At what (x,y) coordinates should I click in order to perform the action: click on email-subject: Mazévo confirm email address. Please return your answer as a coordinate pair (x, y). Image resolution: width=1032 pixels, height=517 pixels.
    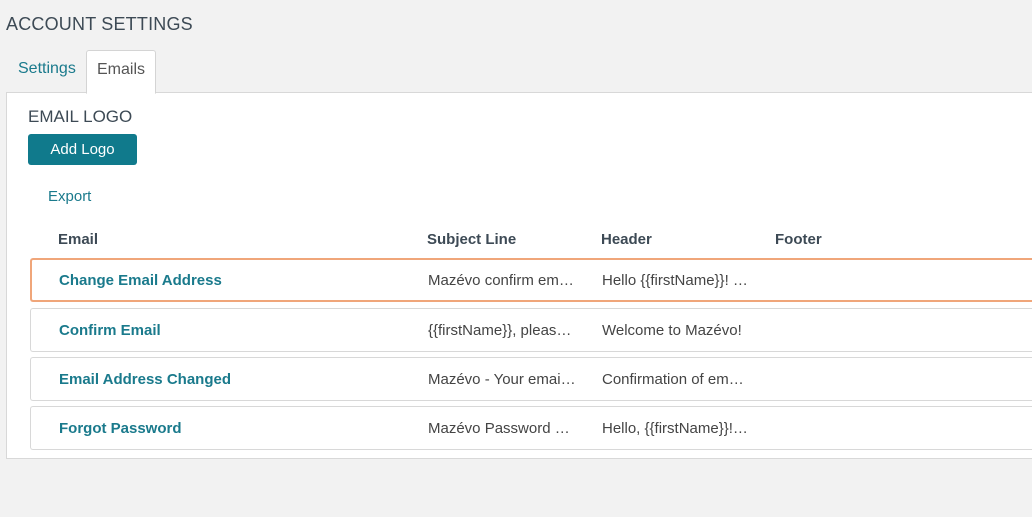
    Looking at the image, I should click on (503, 280).